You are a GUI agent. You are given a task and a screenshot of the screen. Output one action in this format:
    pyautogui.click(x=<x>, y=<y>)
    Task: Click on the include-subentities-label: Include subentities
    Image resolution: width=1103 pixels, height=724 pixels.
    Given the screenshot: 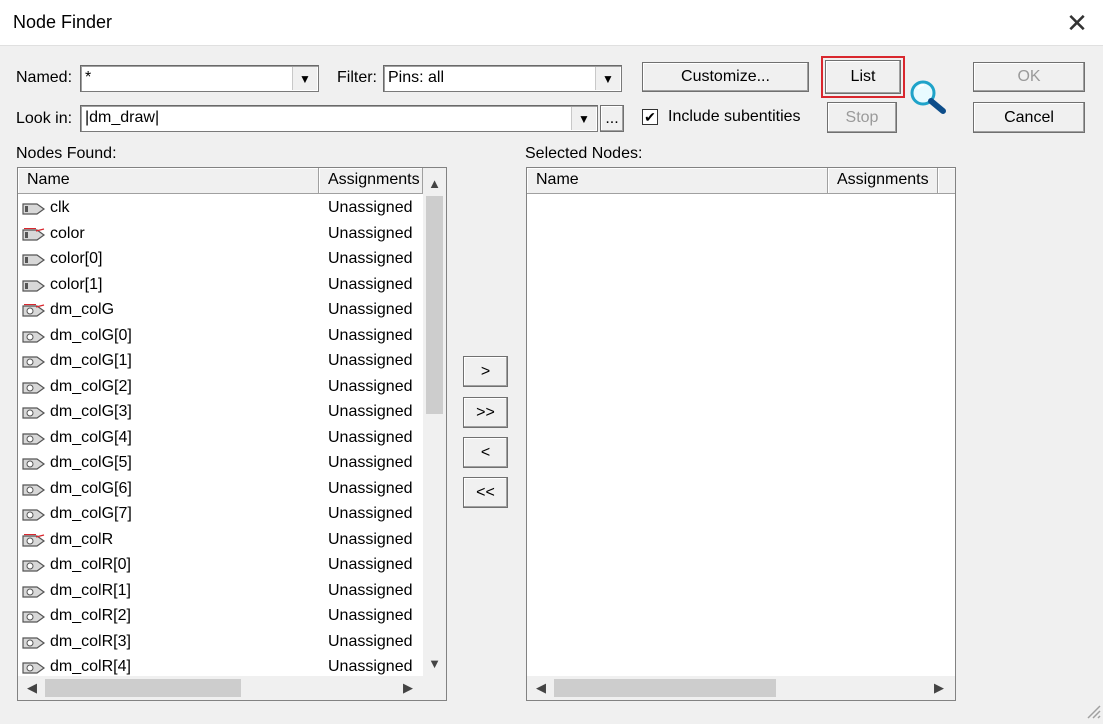 What is the action you would take?
    pyautogui.click(x=734, y=116)
    